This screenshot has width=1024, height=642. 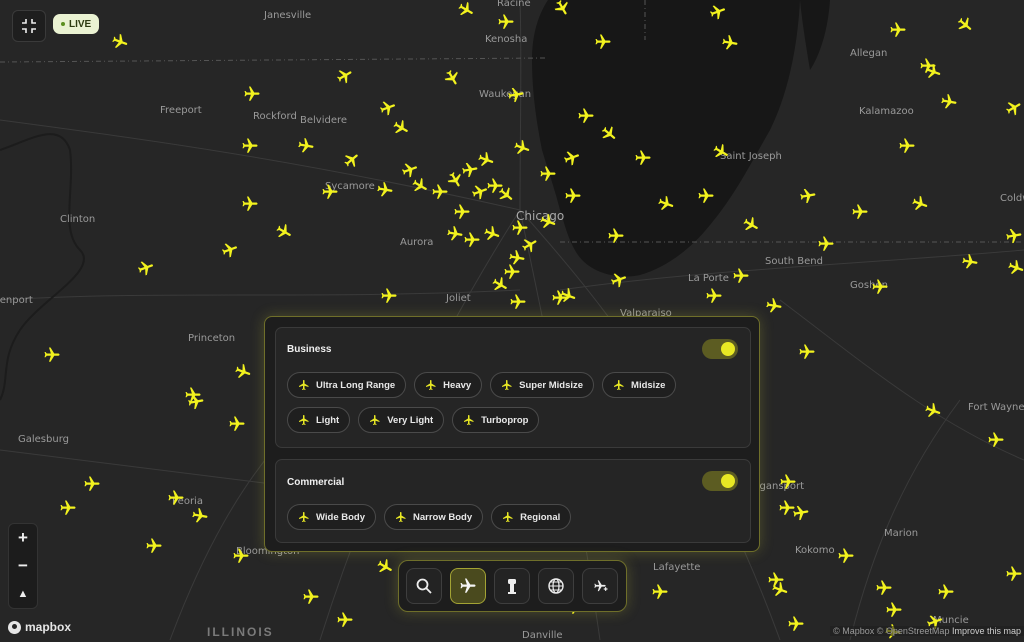 I want to click on filter-chip: Heavy, so click(x=448, y=385).